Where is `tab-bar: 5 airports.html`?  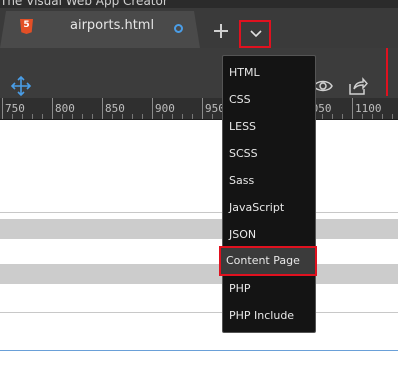 tab-bar: 5 airports.html is located at coordinates (199, 28).